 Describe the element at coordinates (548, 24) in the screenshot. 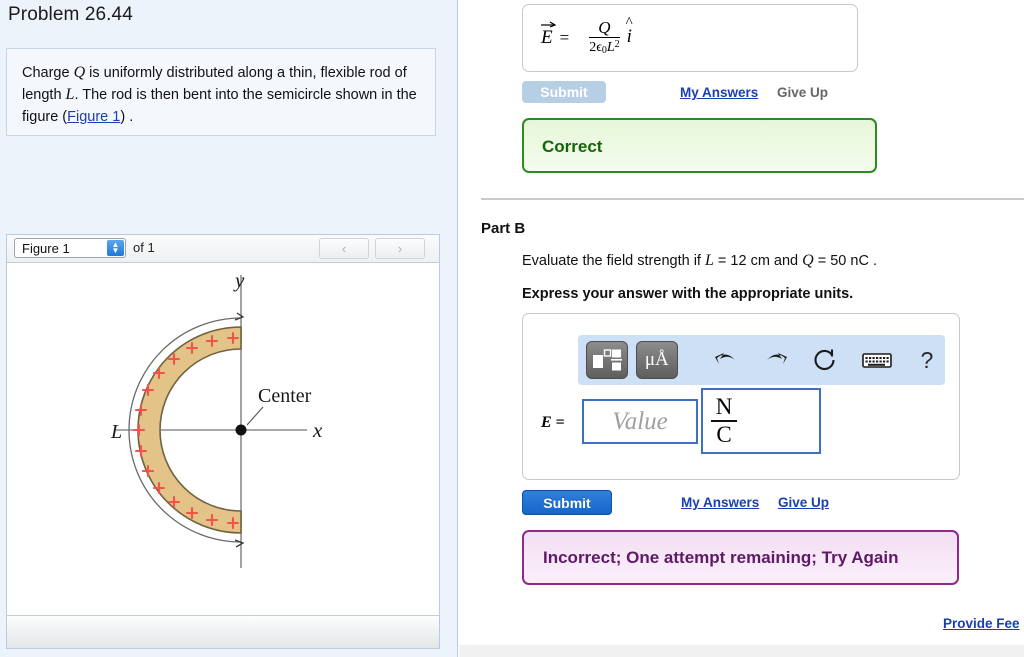

I see `vector-arrow-icon` at that location.